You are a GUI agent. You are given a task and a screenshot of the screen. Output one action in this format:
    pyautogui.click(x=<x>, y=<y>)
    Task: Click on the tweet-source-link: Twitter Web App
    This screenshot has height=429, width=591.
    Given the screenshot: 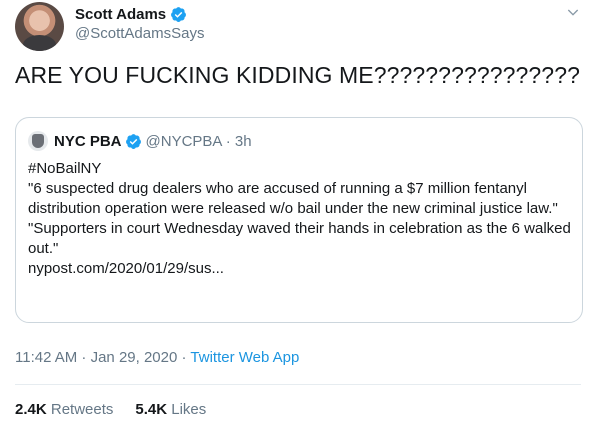 What is the action you would take?
    pyautogui.click(x=244, y=357)
    